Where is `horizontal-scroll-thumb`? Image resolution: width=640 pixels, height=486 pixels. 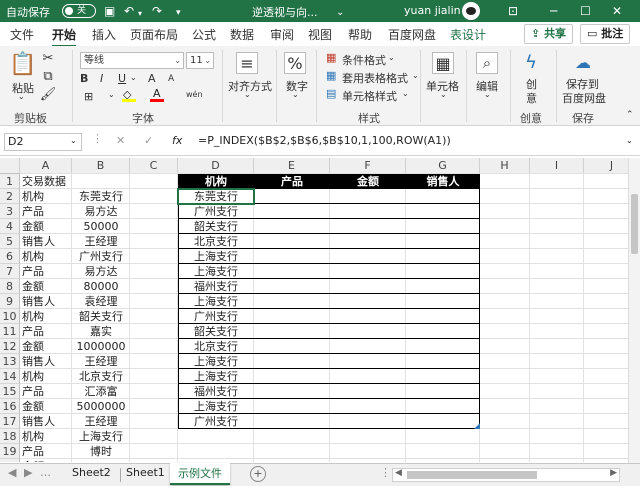 horizontal-scroll-thumb is located at coordinates (472, 475).